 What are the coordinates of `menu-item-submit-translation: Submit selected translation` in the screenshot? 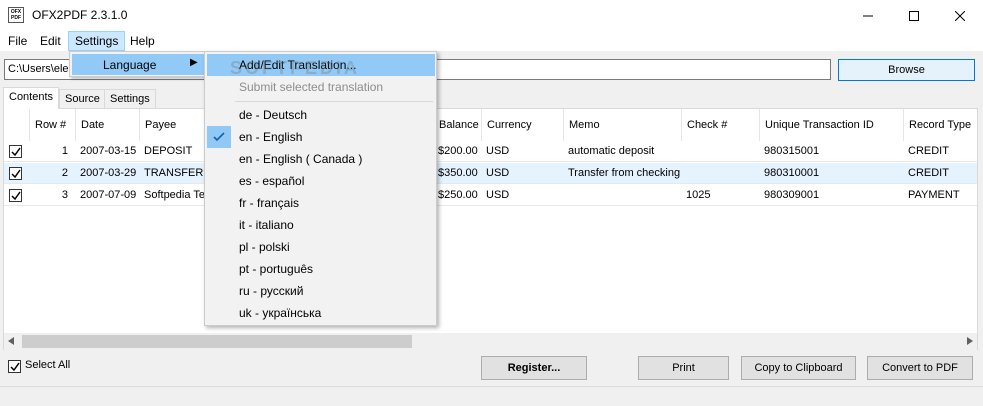 It's located at (311, 87).